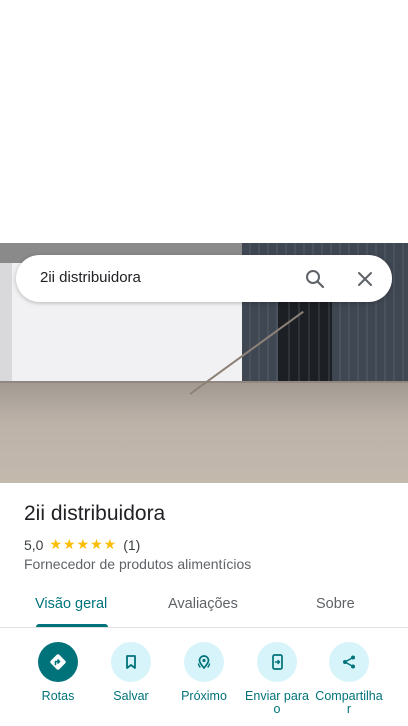 Image resolution: width=408 pixels, height=726 pixels. Describe the element at coordinates (365, 279) in the screenshot. I see `close-icon` at that location.